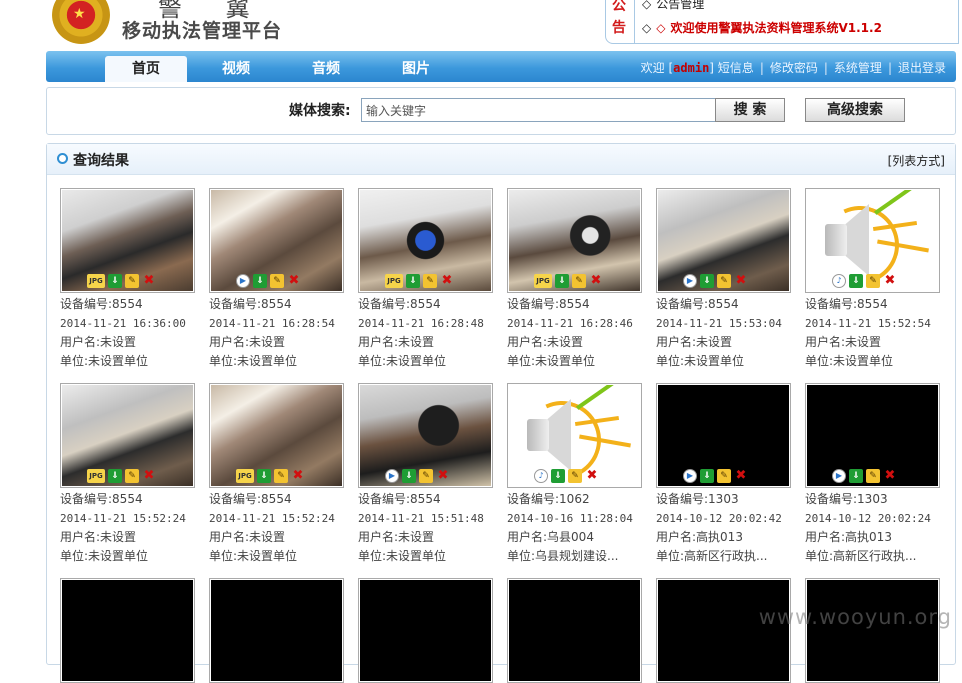 The width and height of the screenshot is (962, 683). What do you see at coordinates (750, 110) in the screenshot?
I see `search-button: 搜 索` at bounding box center [750, 110].